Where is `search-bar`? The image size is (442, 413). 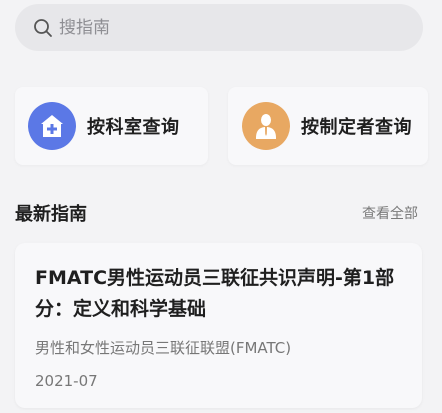 search-bar is located at coordinates (219, 27).